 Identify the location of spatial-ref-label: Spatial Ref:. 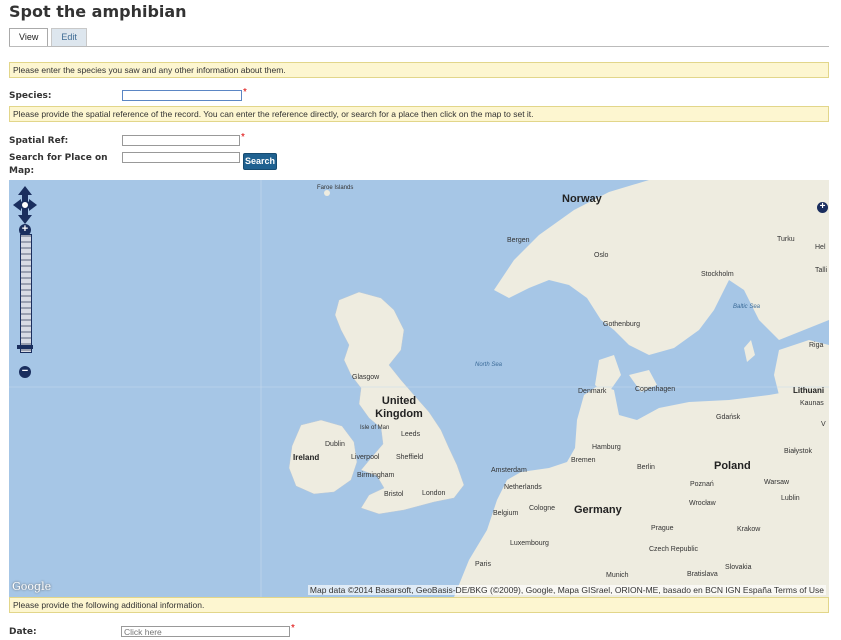
(39, 141).